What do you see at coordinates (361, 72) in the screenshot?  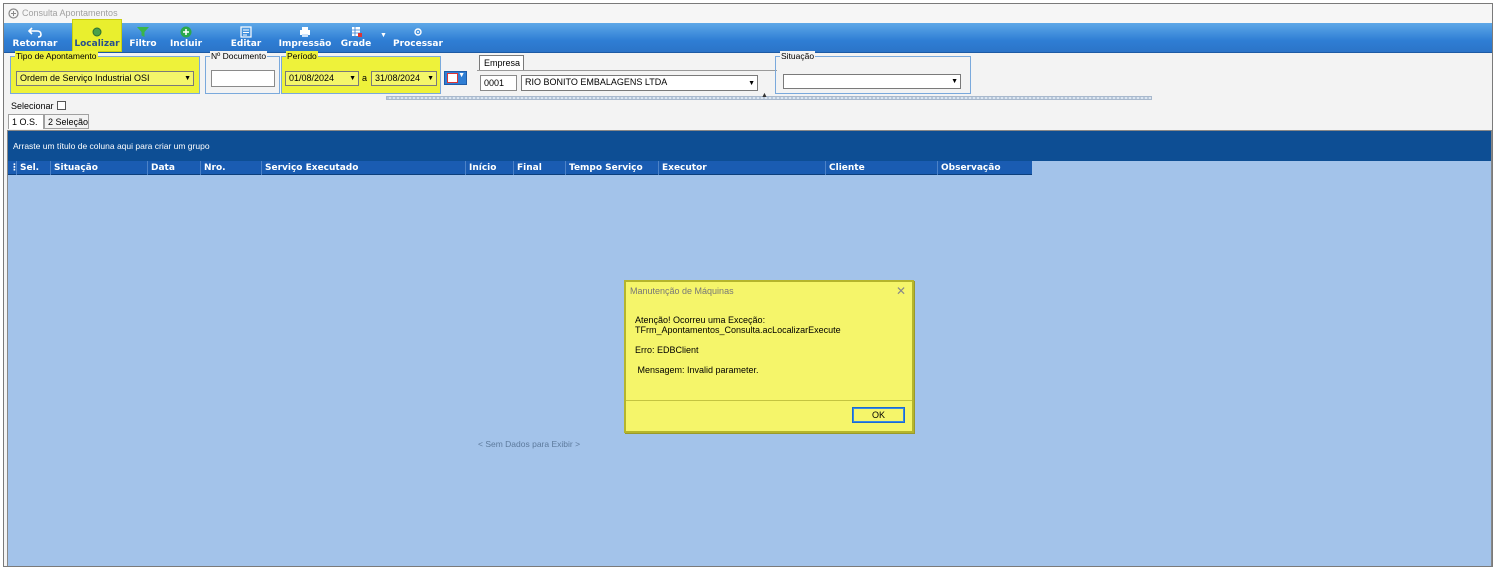 I see `periodo-group: Período 01/08/2024 ▼ a 31/08/2024 ▼` at bounding box center [361, 72].